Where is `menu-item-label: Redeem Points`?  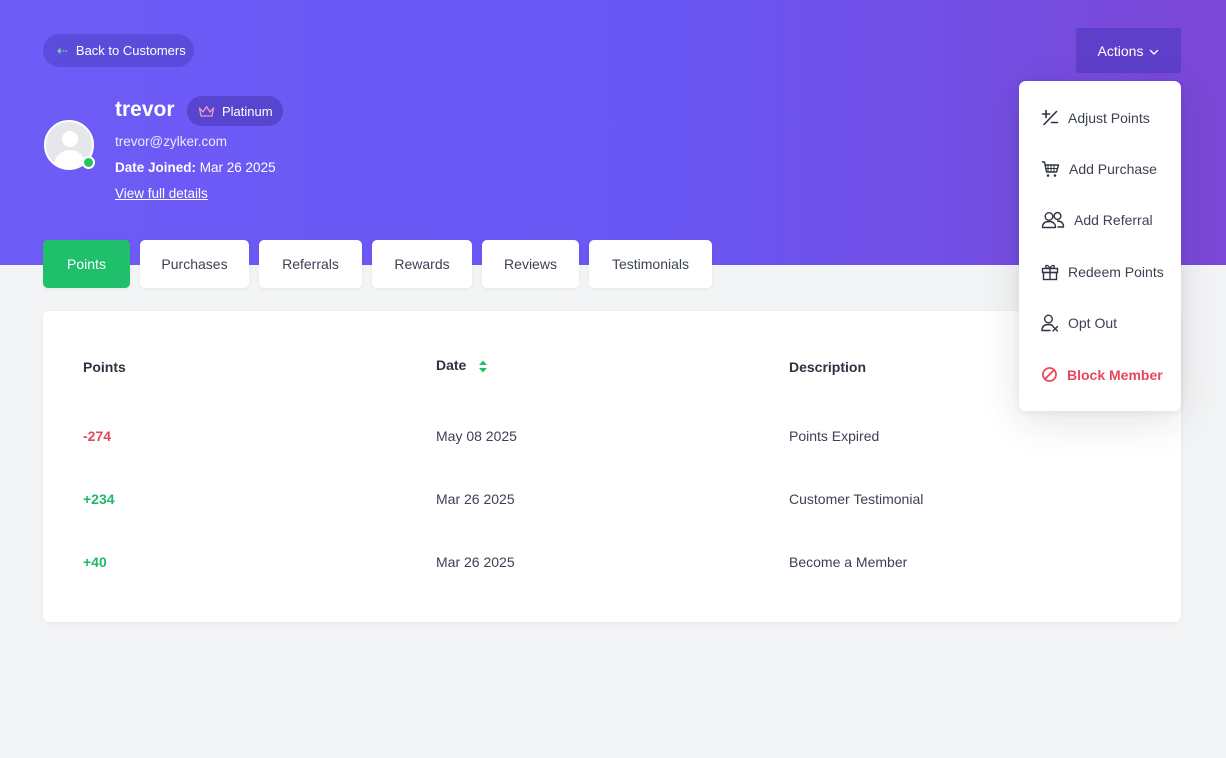
menu-item-label: Redeem Points is located at coordinates (1116, 271).